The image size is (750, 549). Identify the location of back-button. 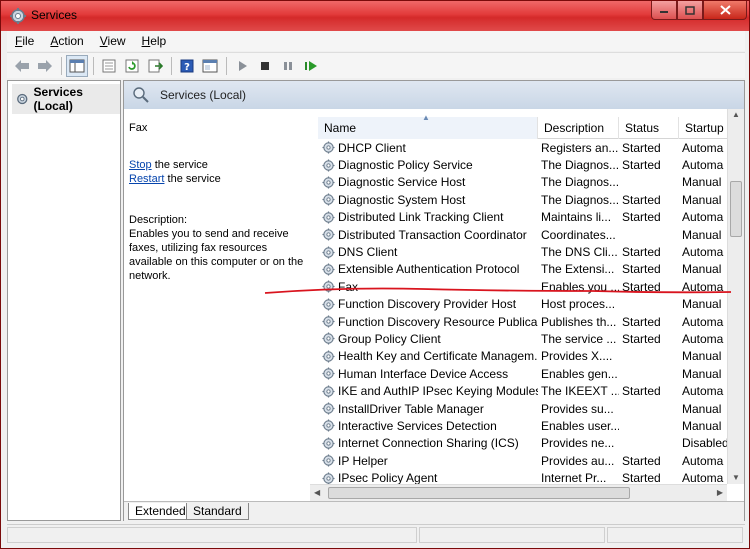
(22, 66).